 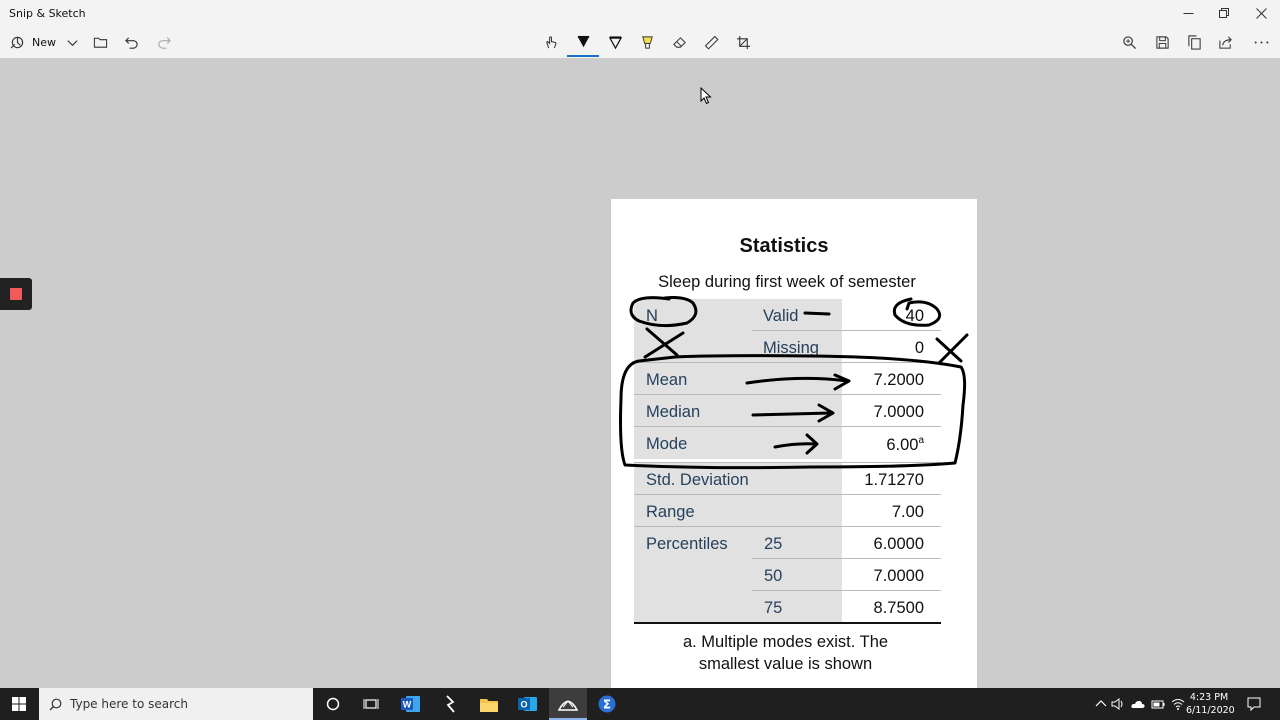 I want to click on taskbar-app-bolt, so click(x=450, y=704).